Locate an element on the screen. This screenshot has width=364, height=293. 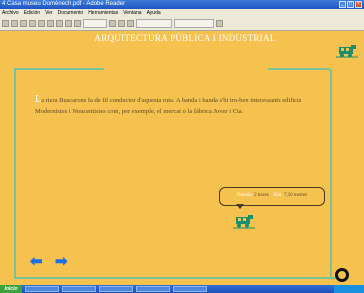
system-tray is located at coordinates (349, 289).